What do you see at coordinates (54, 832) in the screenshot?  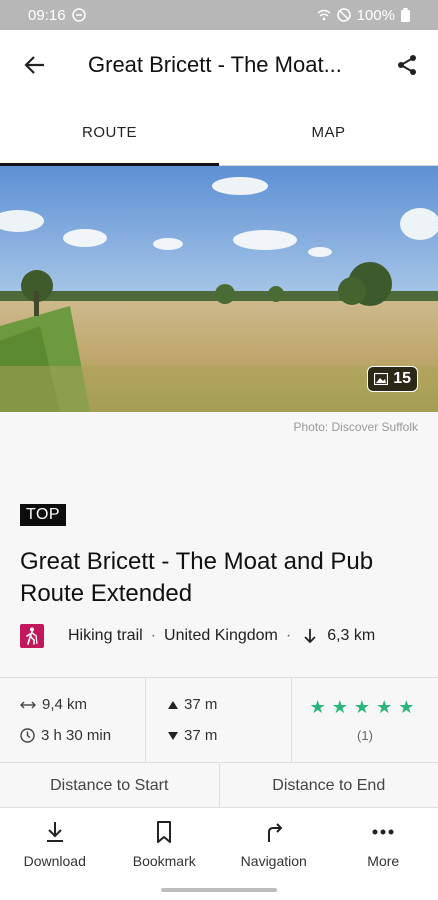 I see `download-icon` at bounding box center [54, 832].